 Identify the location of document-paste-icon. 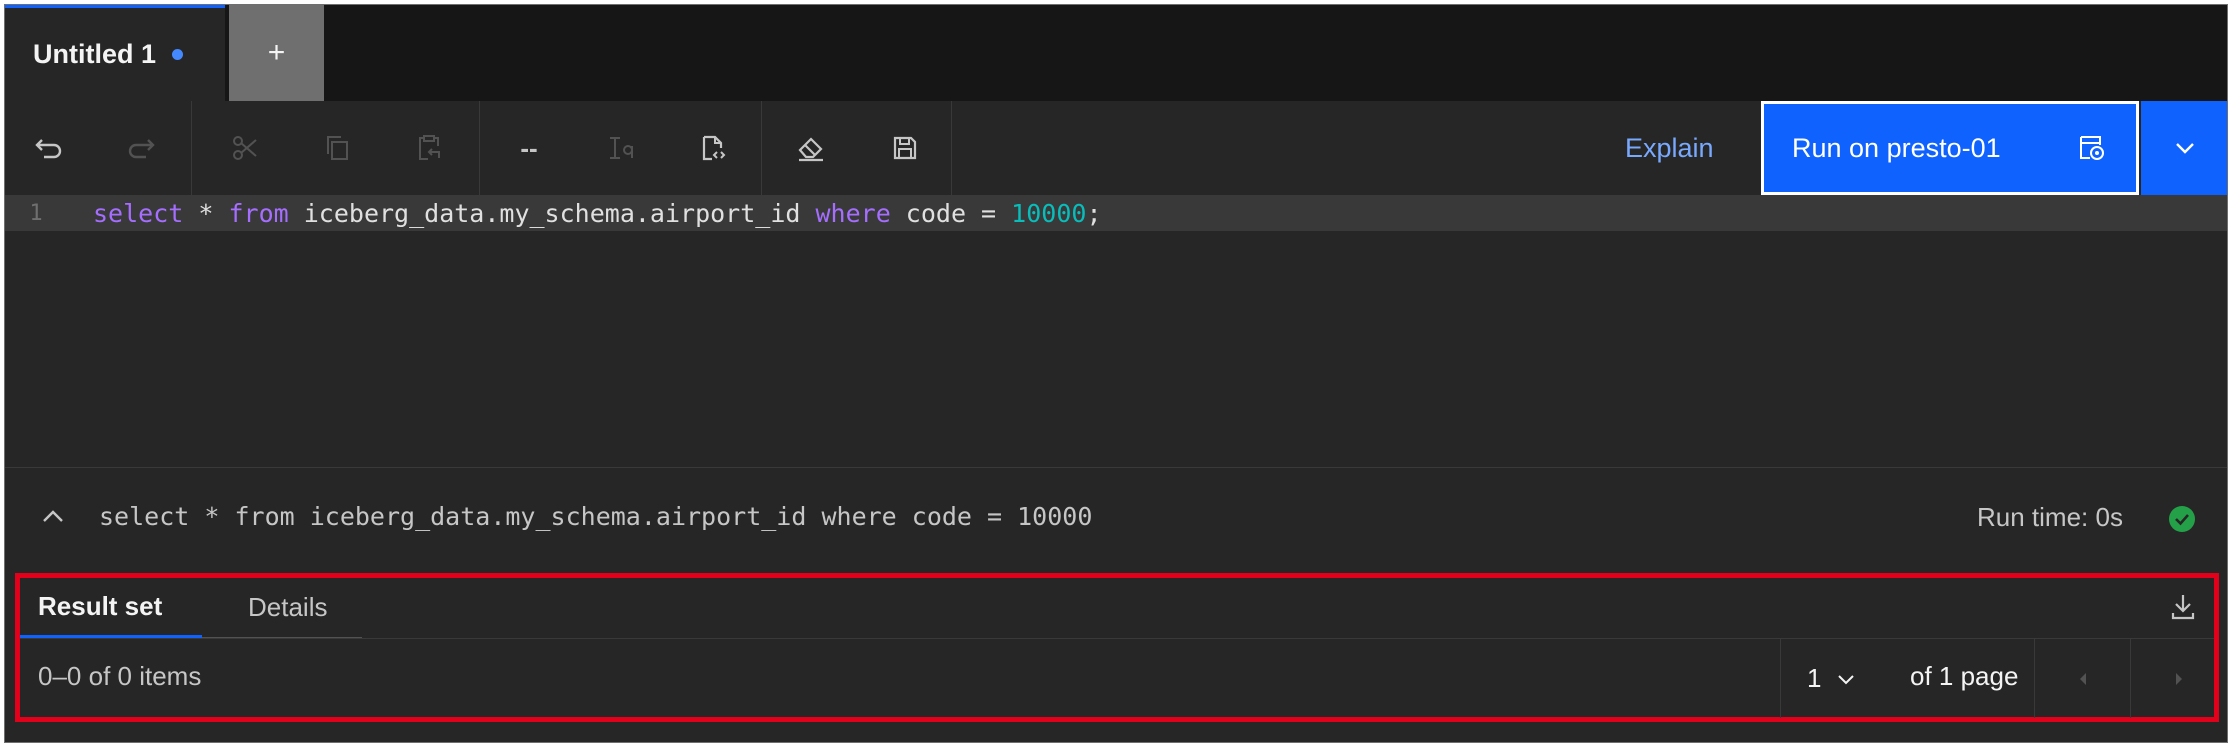
(714, 148).